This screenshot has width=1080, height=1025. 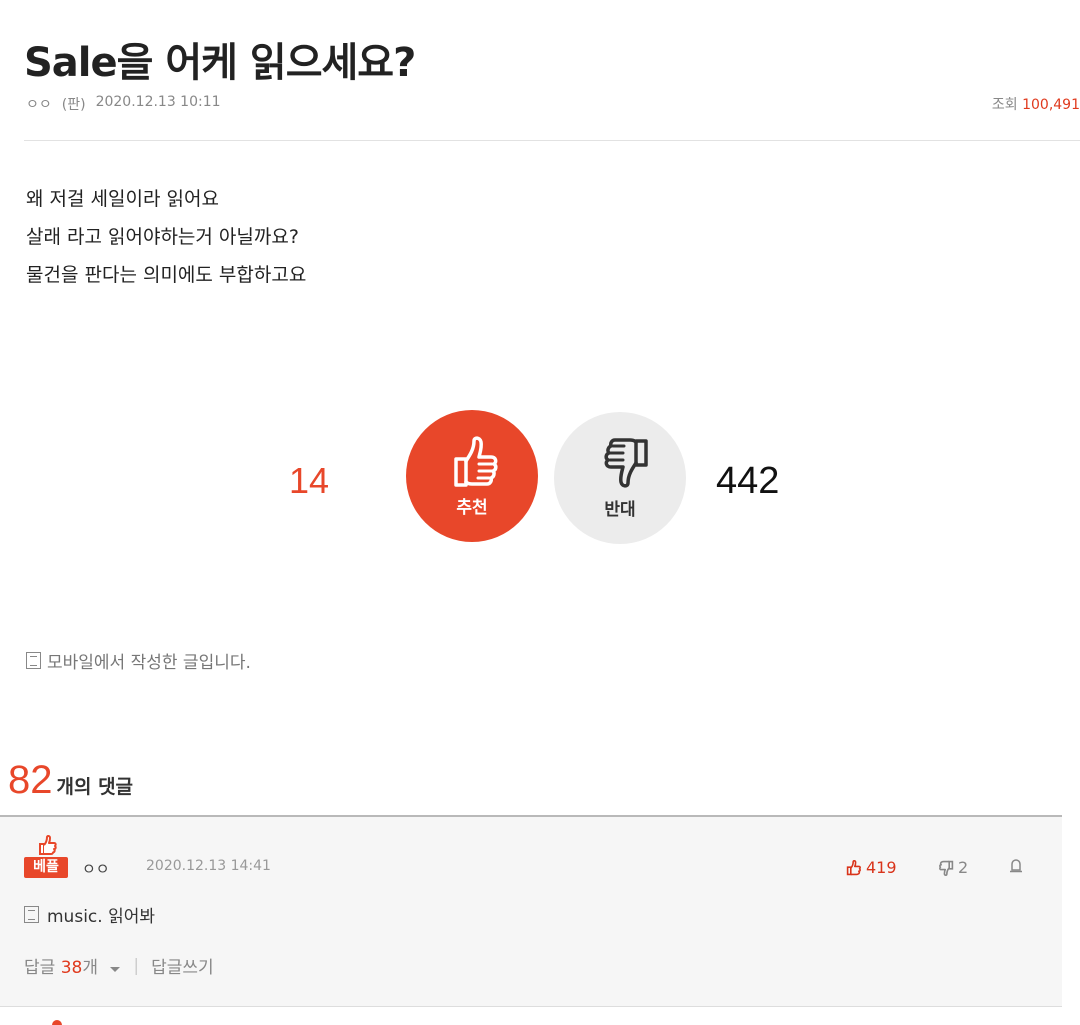 I want to click on comments-count: 82, so click(x=30, y=780).